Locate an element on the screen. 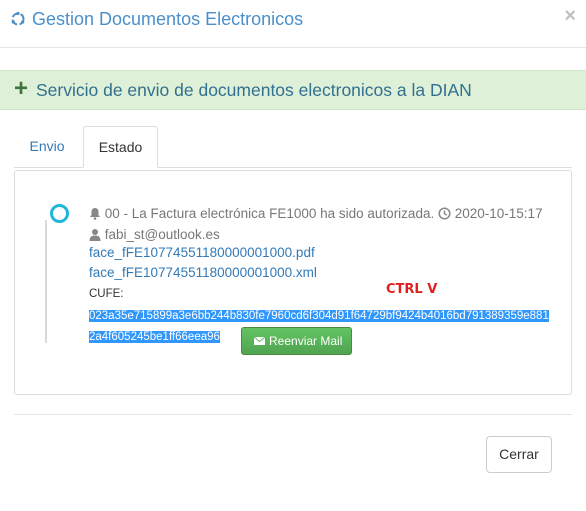  close-icon: × is located at coordinates (570, 16).